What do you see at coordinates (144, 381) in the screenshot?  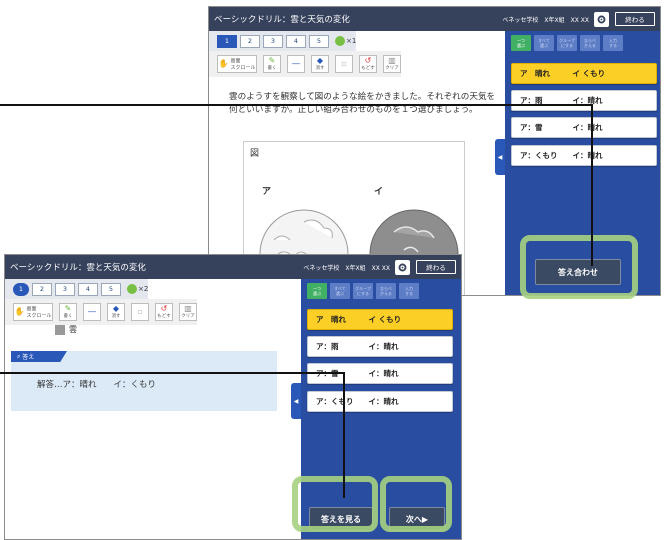 I see `answer-band: ⌕ 答え 解答…ア：晴れ イ：くもり` at bounding box center [144, 381].